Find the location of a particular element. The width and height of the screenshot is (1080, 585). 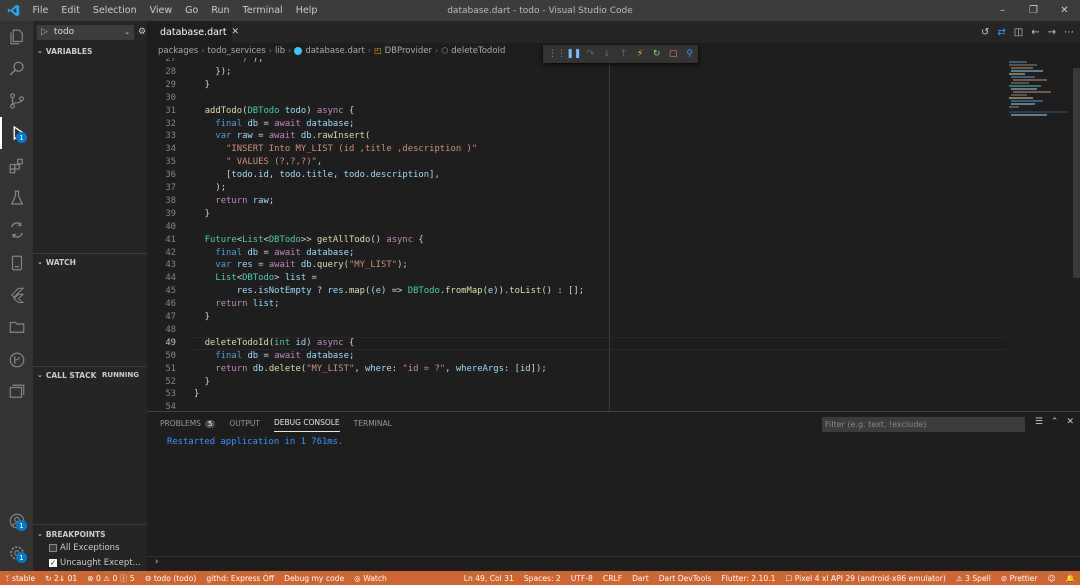

tab-database-dart: database.dart ✕ is located at coordinates (193, 32).